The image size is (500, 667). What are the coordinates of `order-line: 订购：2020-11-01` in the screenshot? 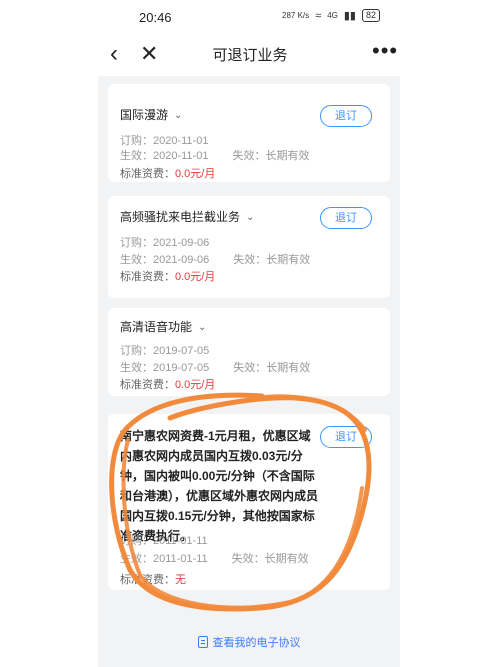 It's located at (164, 140).